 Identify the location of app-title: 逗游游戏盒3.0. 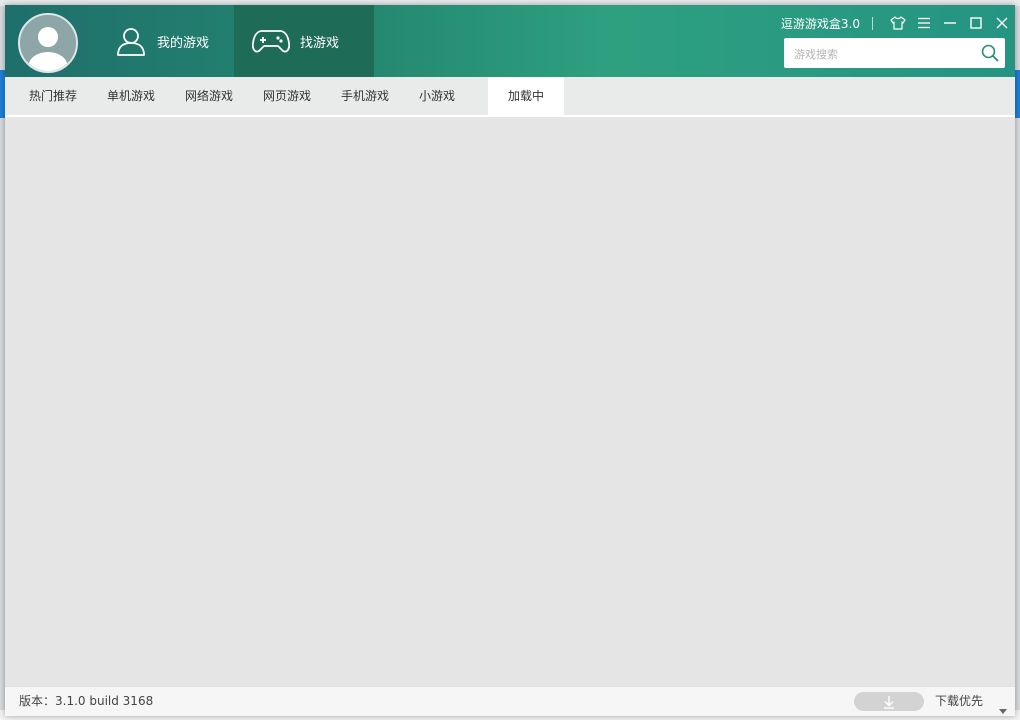
(820, 23).